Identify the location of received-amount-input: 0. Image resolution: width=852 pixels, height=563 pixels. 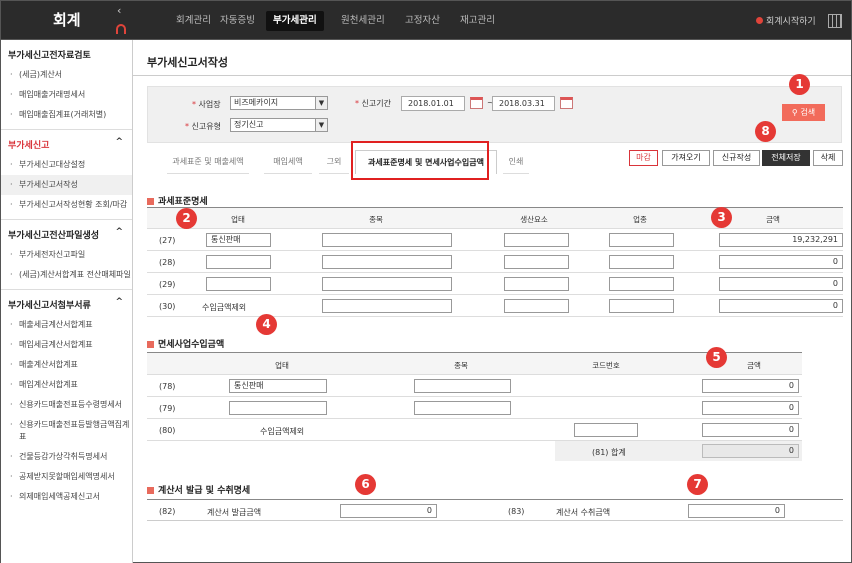
(736, 511).